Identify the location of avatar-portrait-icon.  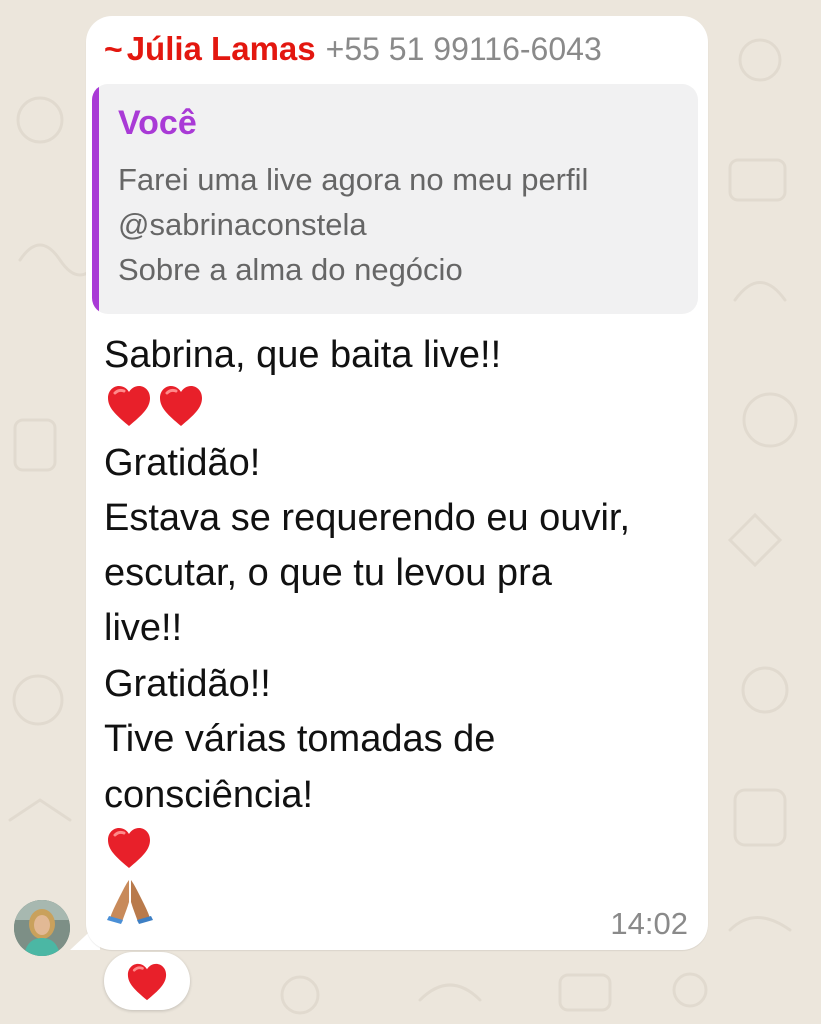
(42, 928).